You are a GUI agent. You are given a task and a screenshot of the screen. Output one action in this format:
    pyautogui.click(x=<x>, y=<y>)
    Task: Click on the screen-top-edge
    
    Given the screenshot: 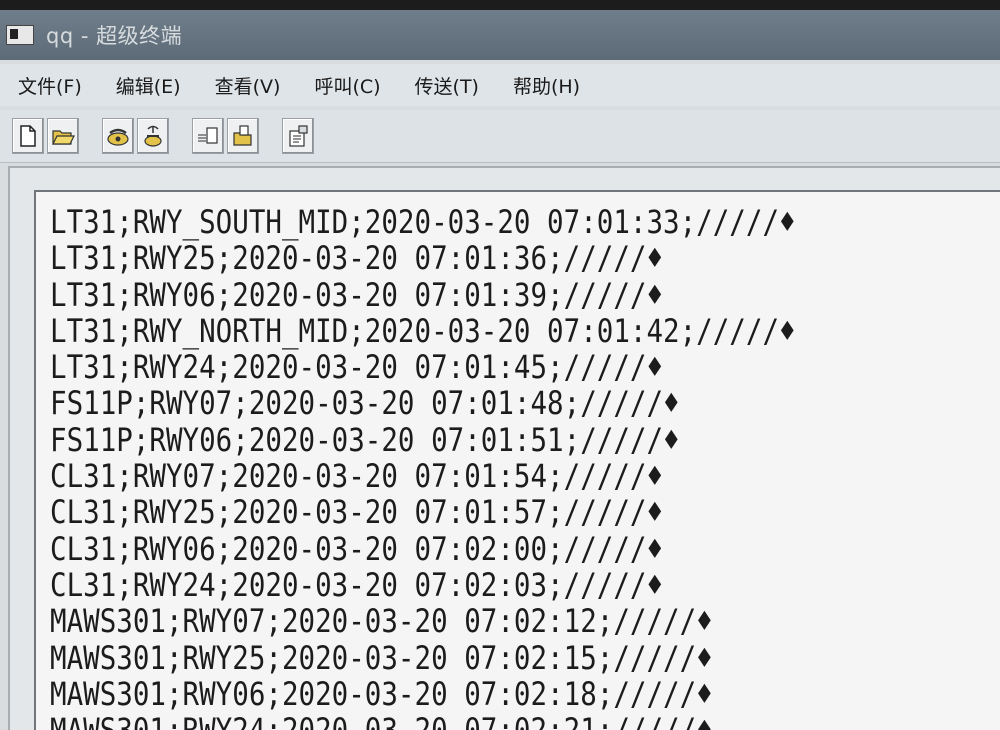 What is the action you would take?
    pyautogui.click(x=500, y=5)
    